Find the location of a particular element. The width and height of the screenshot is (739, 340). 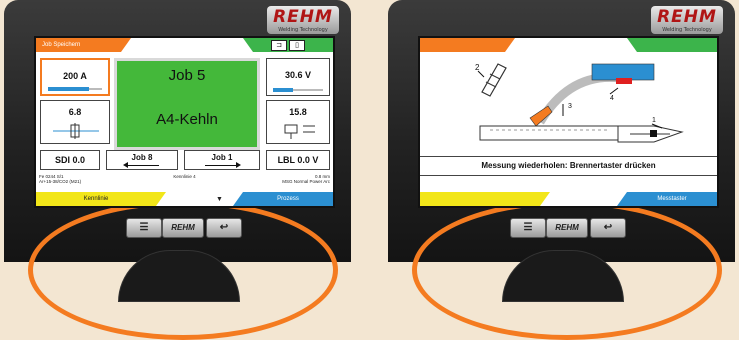

param-left-tile: 6.8 is located at coordinates (75, 122).